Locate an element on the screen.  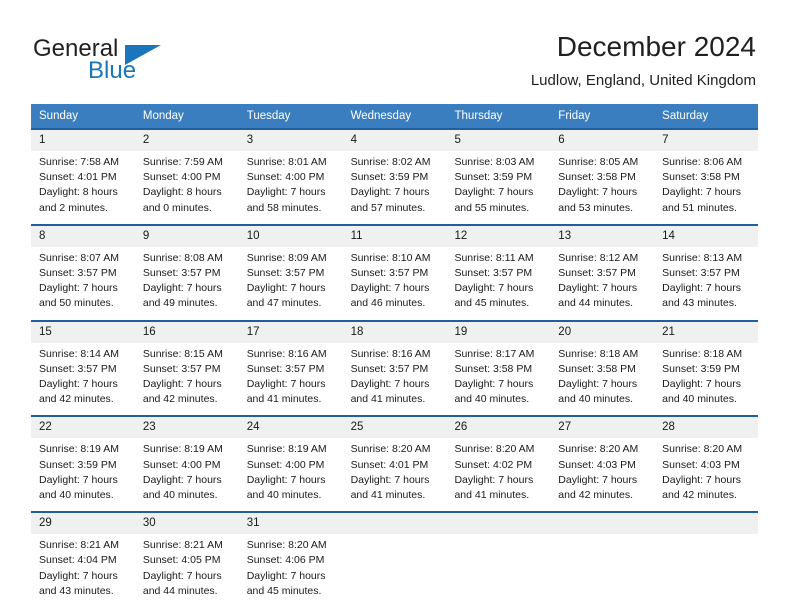
day-number: 29 is located at coordinates (83, 524).